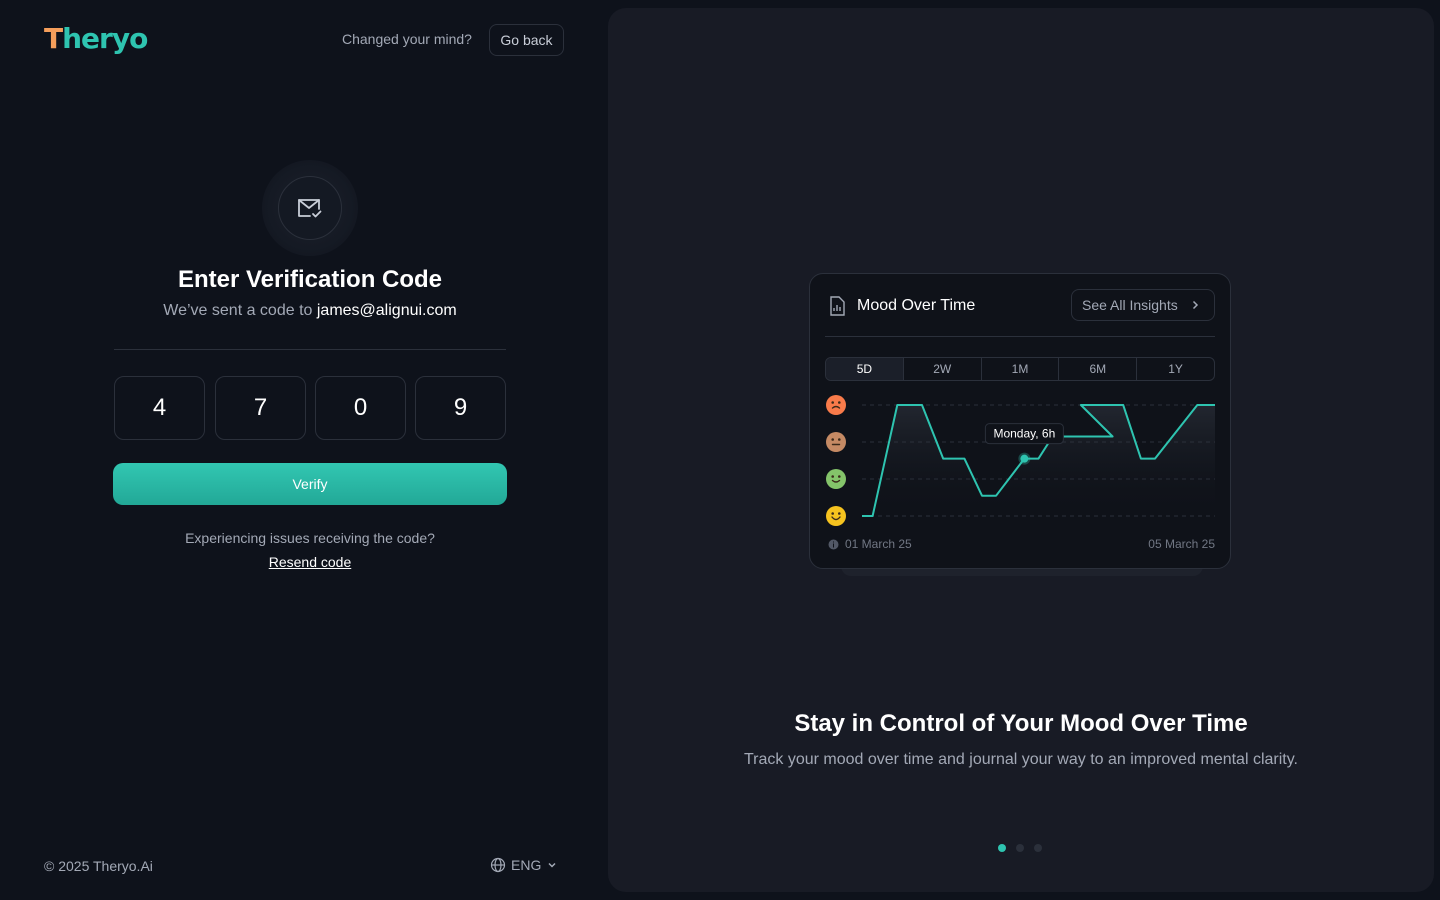  I want to click on happy-emoji-icon, so click(836, 516).